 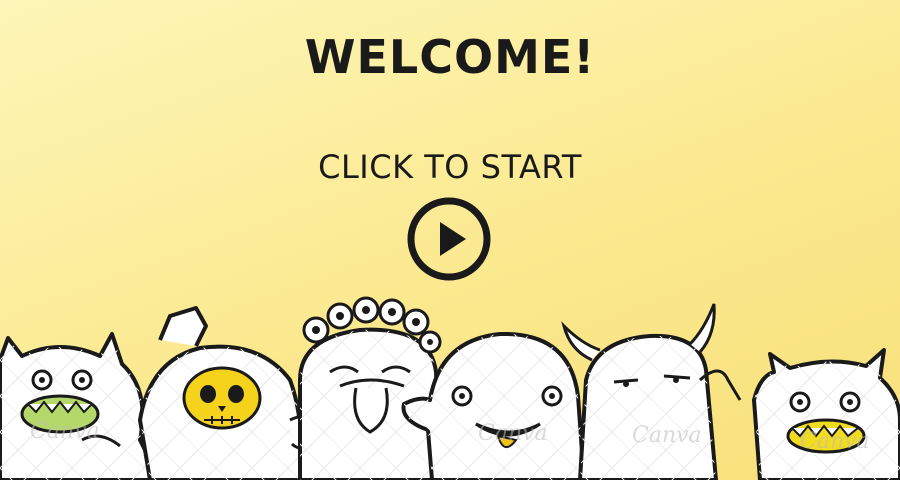 I want to click on horned-furry-monster, so click(x=651, y=391).